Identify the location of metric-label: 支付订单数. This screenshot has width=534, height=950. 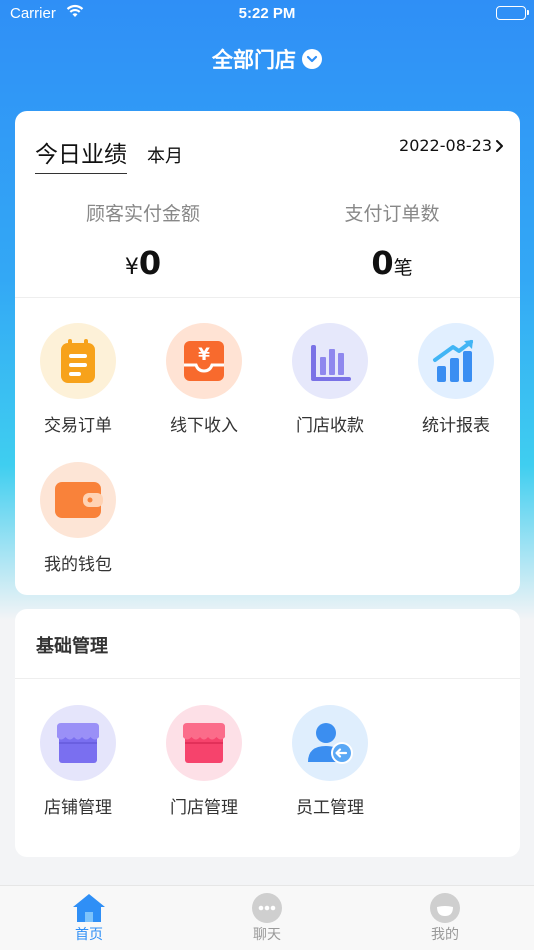
(392, 214).